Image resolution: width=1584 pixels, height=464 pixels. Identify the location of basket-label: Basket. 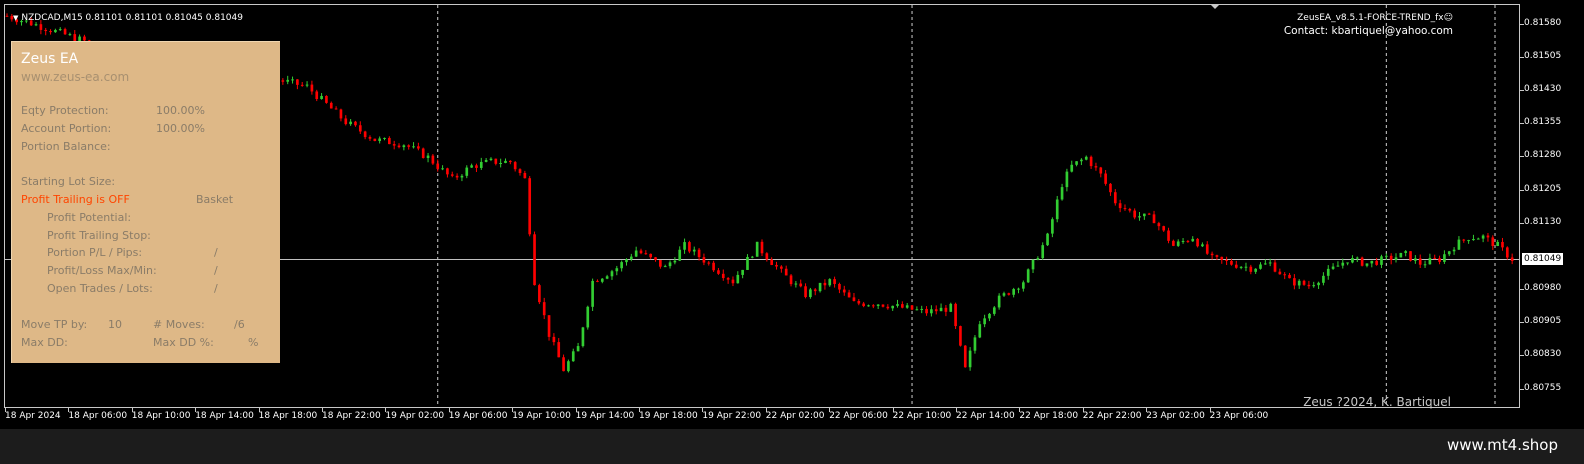
(215, 199).